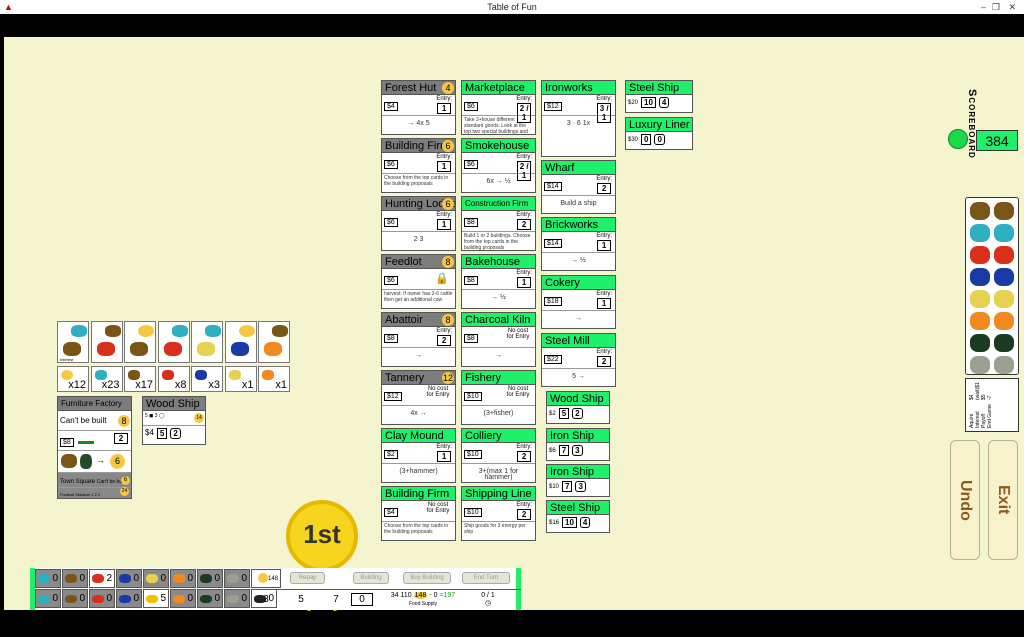 The height and width of the screenshot is (637, 1024). I want to click on card-title: Colliery, so click(498, 436).